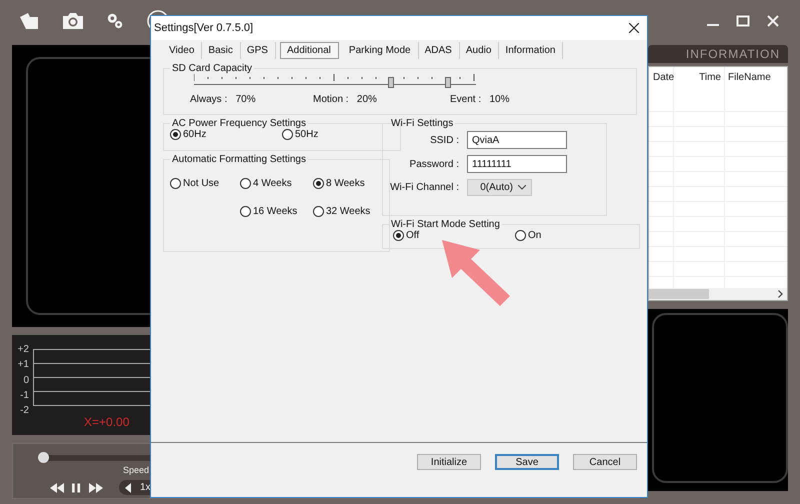 The height and width of the screenshot is (504, 800). I want to click on field-label: Password :, so click(433, 164).